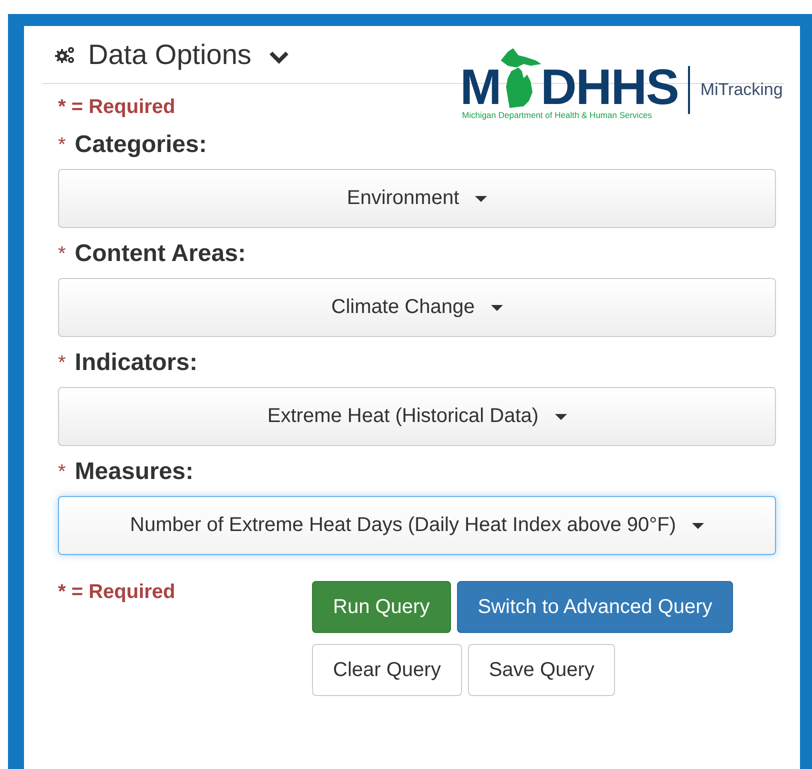 Image resolution: width=812 pixels, height=769 pixels. Describe the element at coordinates (417, 525) in the screenshot. I see `dropdown: Number of Extreme Heat Days (Daily Heat Index above 90°F)` at that location.